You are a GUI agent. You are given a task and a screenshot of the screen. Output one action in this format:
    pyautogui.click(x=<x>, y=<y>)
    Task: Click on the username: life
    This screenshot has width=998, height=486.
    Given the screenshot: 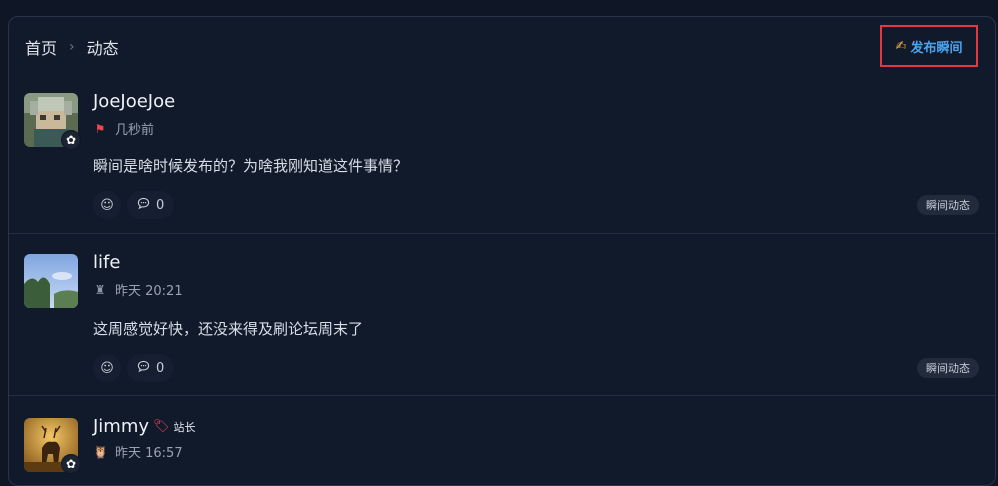 What is the action you would take?
    pyautogui.click(x=106, y=262)
    